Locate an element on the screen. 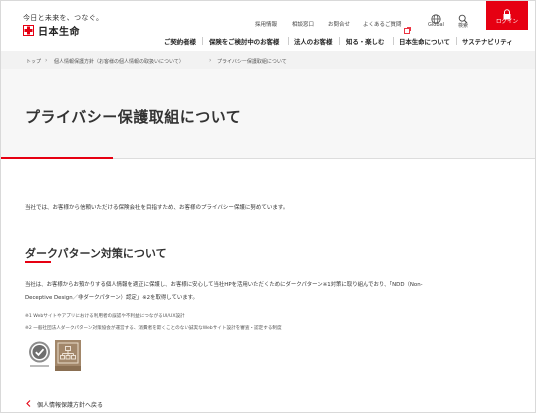 The width and height of the screenshot is (536, 413). external-link-icon is located at coordinates (407, 28).